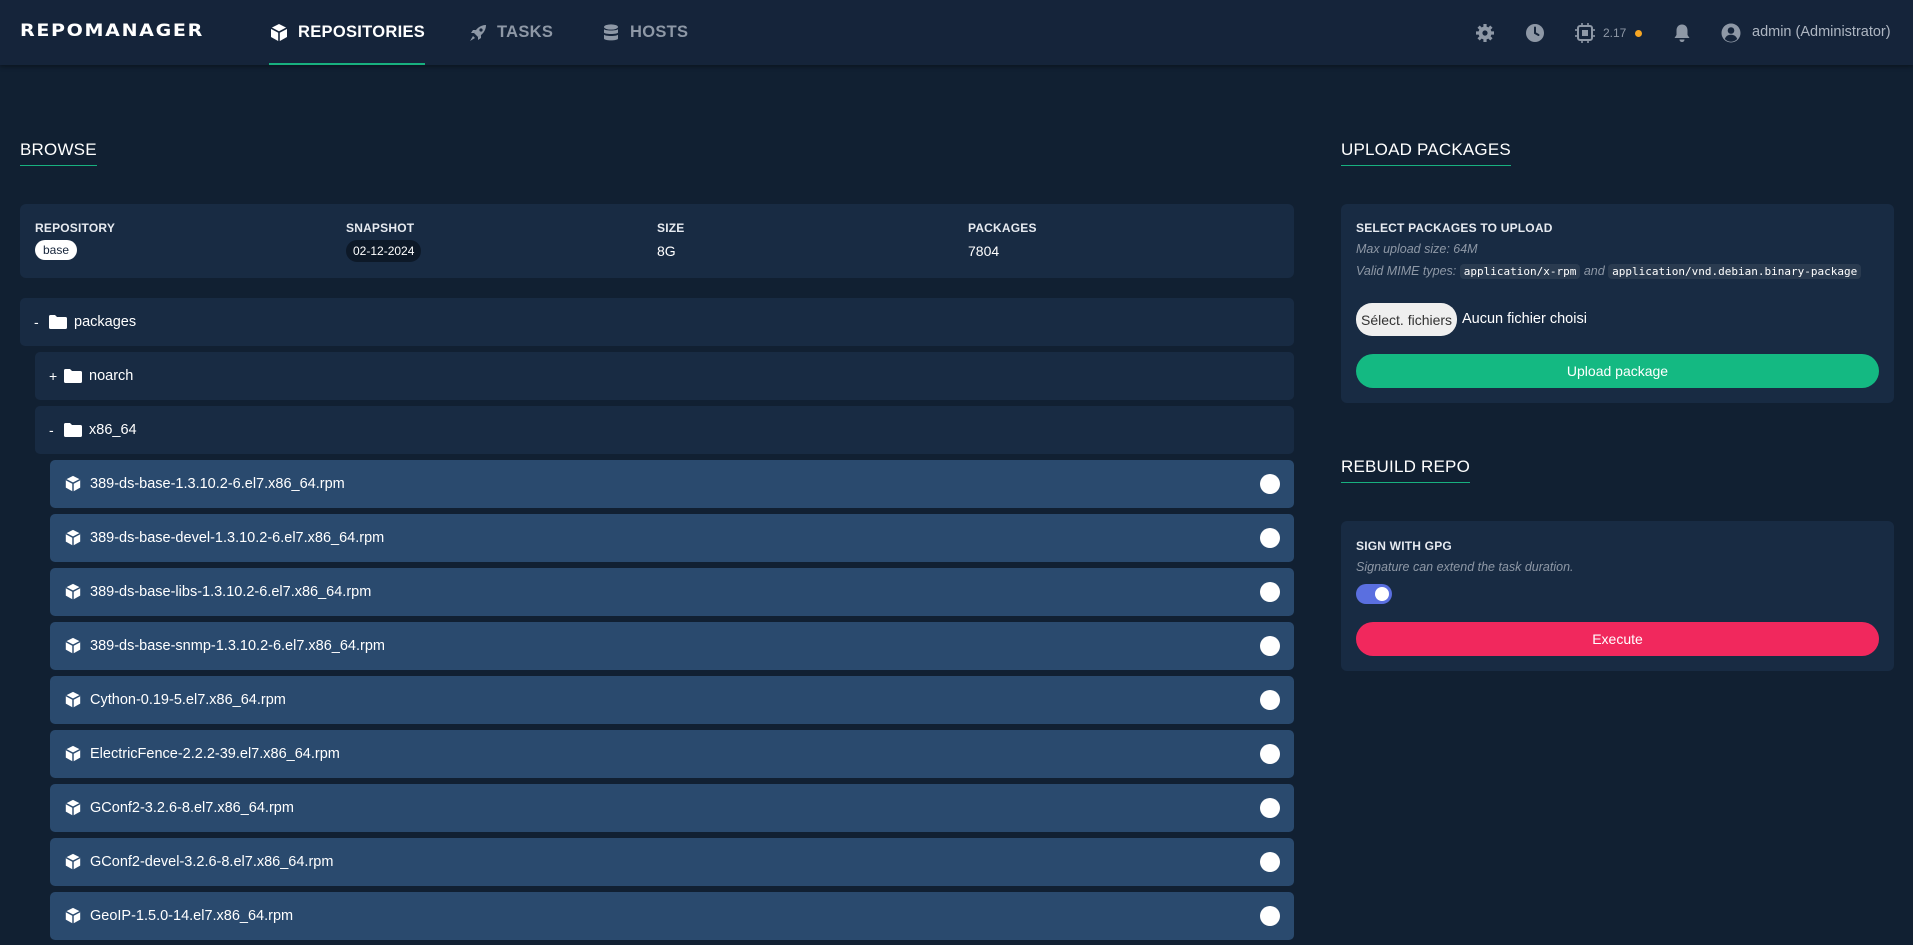 Image resolution: width=1913 pixels, height=945 pixels. Describe the element at coordinates (188, 700) in the screenshot. I see `package-name: Cython-0.19-5.el7.x86_64.rpm` at that location.